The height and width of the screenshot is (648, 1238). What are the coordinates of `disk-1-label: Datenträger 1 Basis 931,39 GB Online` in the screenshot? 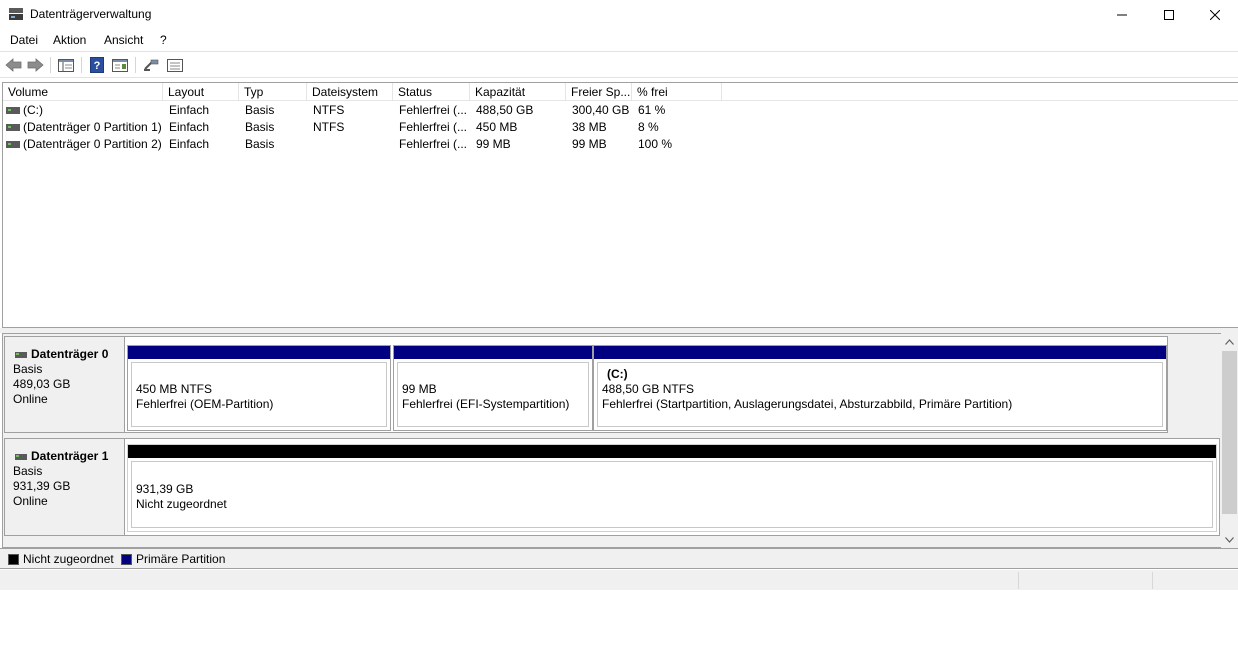 It's located at (64, 487).